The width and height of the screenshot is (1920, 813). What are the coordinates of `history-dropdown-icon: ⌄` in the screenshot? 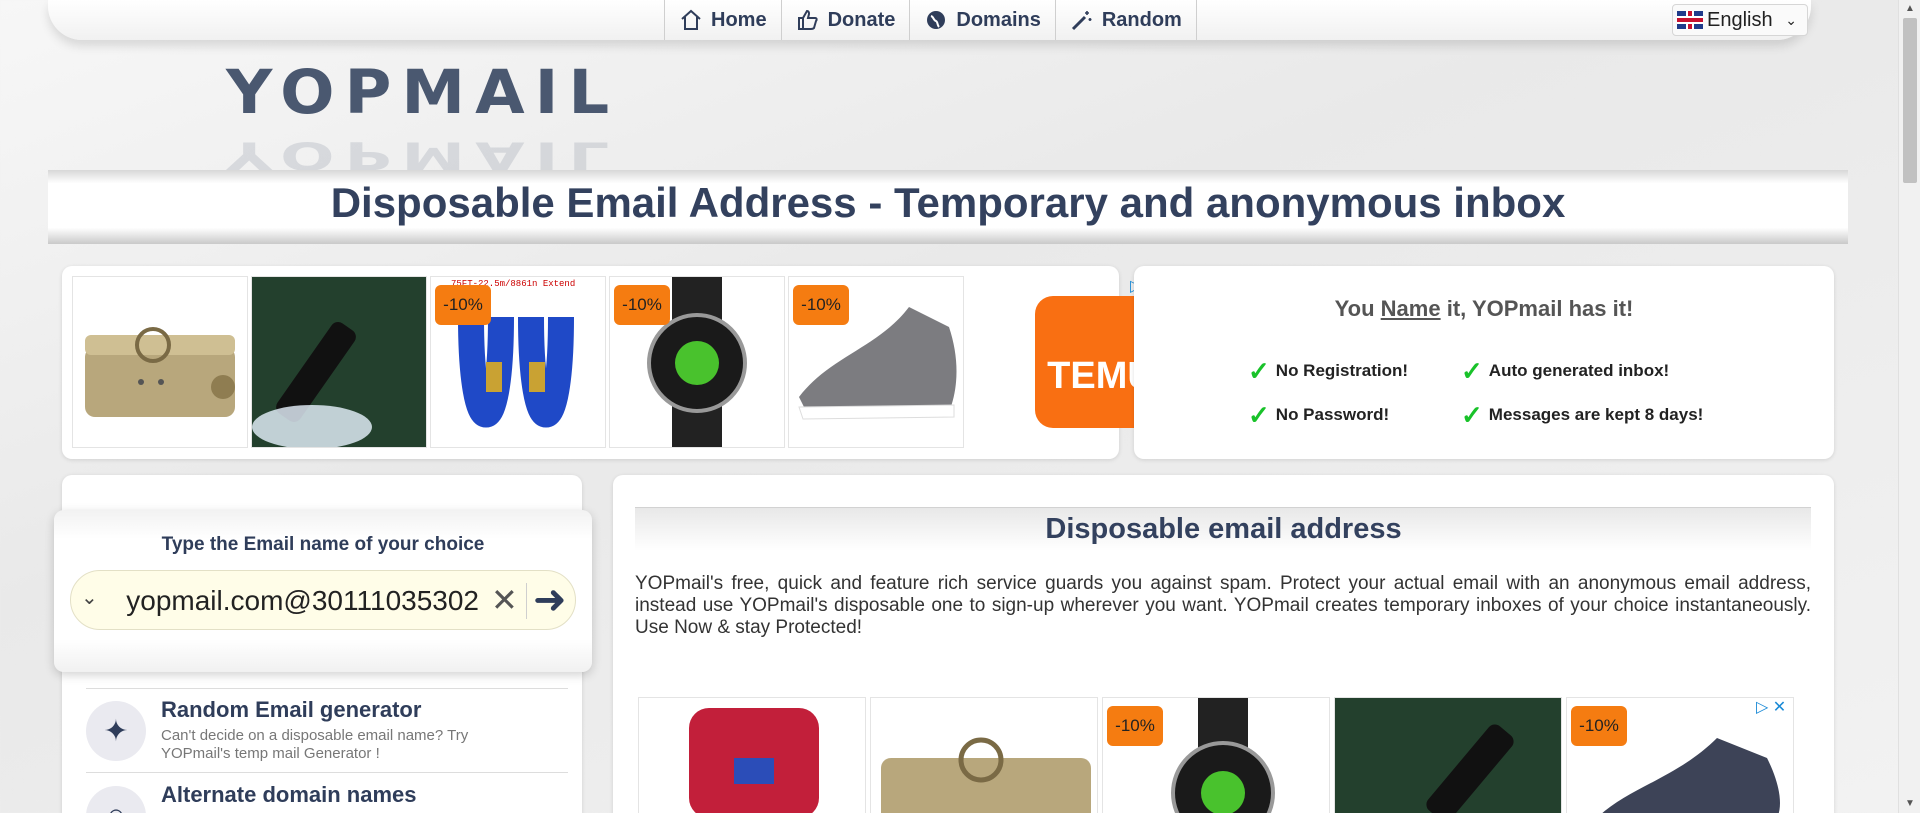 It's located at (89, 597).